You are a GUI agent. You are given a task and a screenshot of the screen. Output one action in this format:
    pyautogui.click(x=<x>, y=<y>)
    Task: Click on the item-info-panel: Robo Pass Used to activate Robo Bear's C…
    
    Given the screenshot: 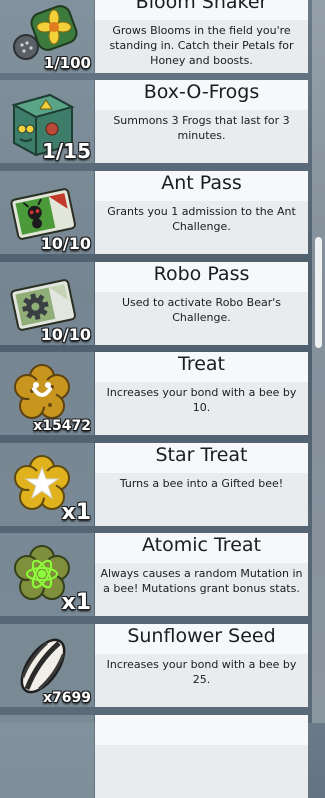 What is the action you would take?
    pyautogui.click(x=201, y=303)
    